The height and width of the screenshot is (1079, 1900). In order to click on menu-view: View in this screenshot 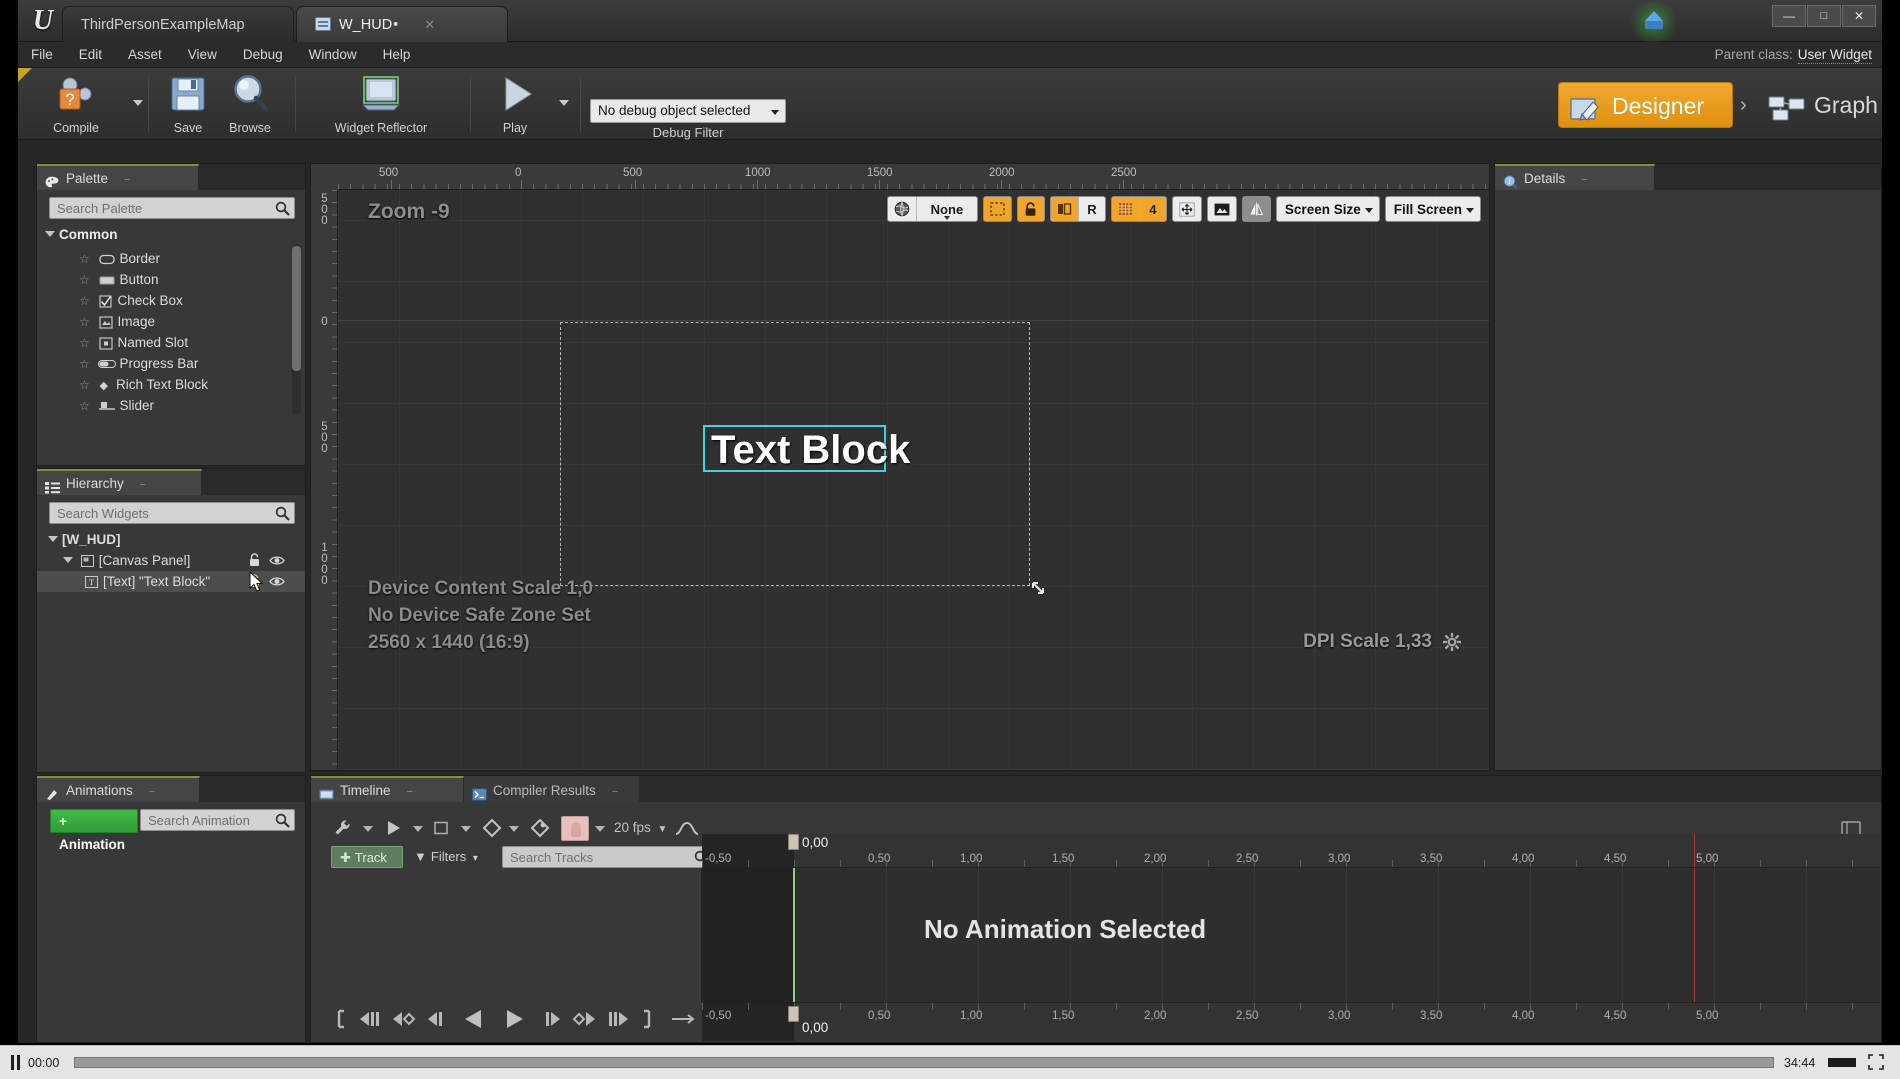, I will do `click(202, 55)`.